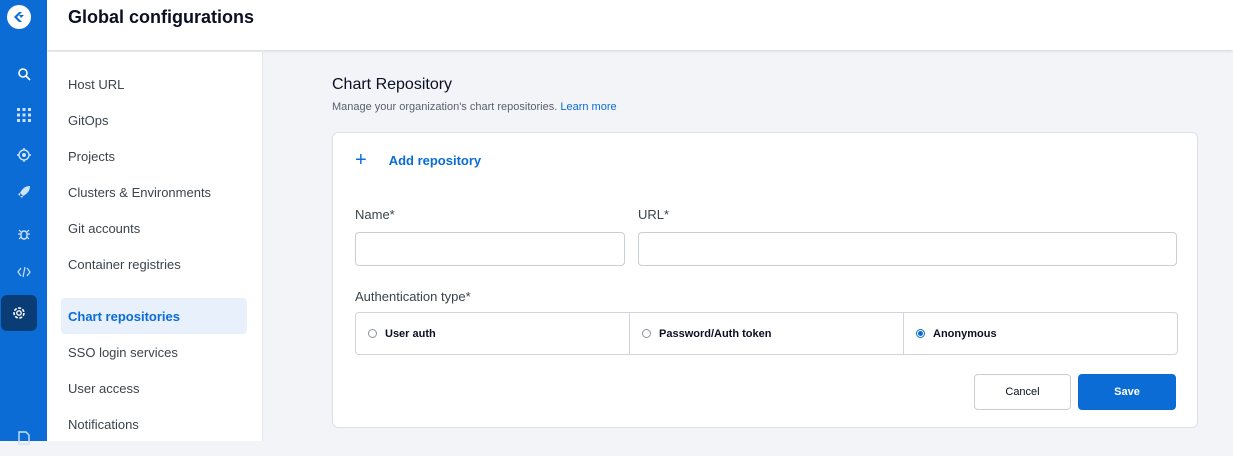  I want to click on bug-gear-icon, so click(23, 155).